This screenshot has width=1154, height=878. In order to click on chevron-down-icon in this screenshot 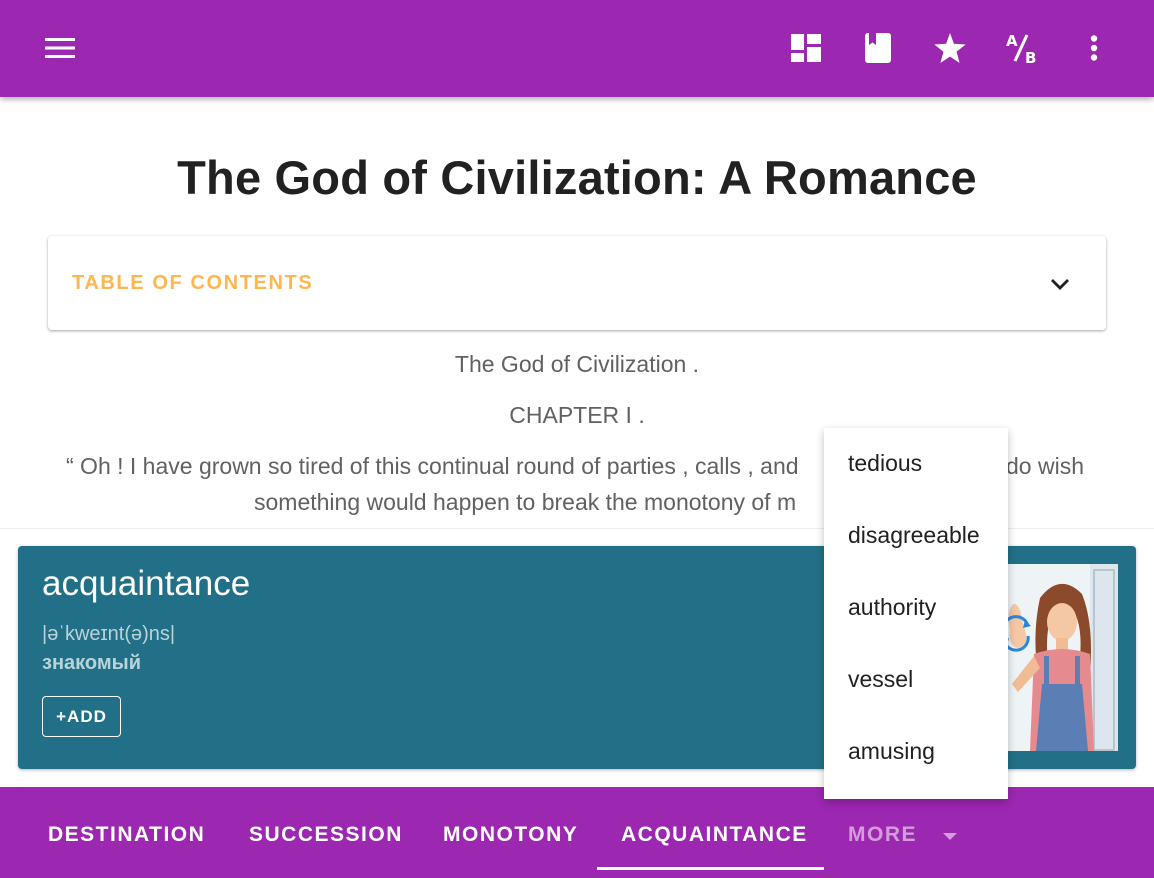, I will do `click(1060, 284)`.